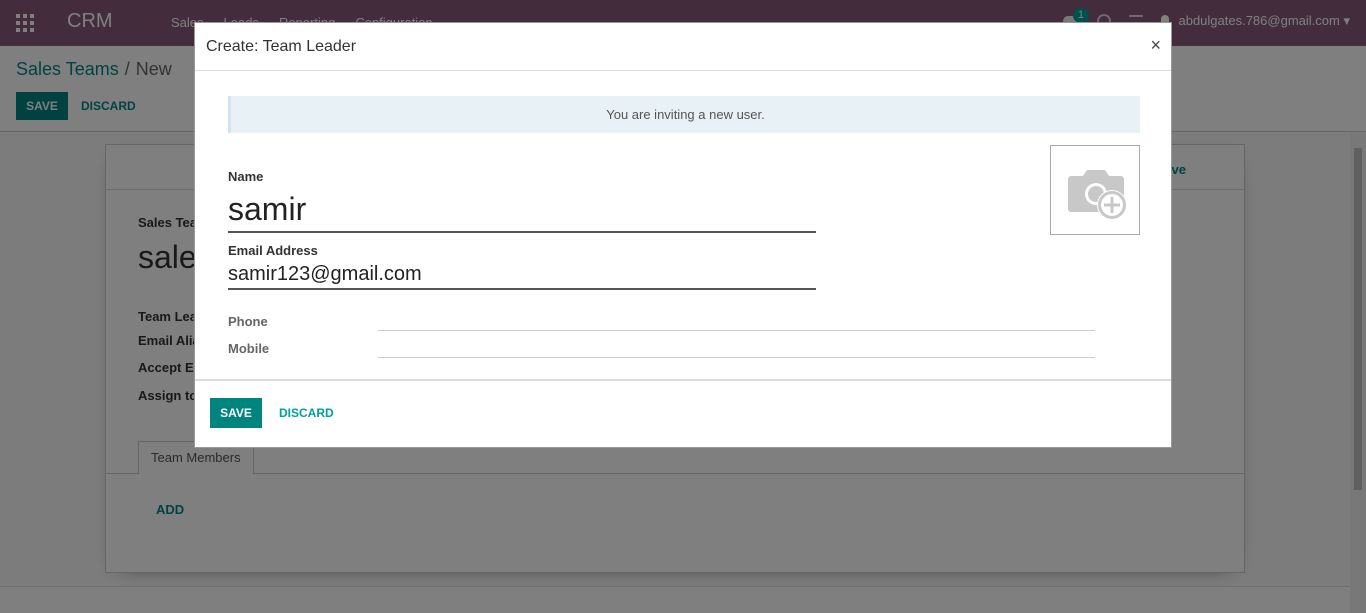 The image size is (1366, 613). What do you see at coordinates (248, 321) in the screenshot?
I see `phone-label: Phone` at bounding box center [248, 321].